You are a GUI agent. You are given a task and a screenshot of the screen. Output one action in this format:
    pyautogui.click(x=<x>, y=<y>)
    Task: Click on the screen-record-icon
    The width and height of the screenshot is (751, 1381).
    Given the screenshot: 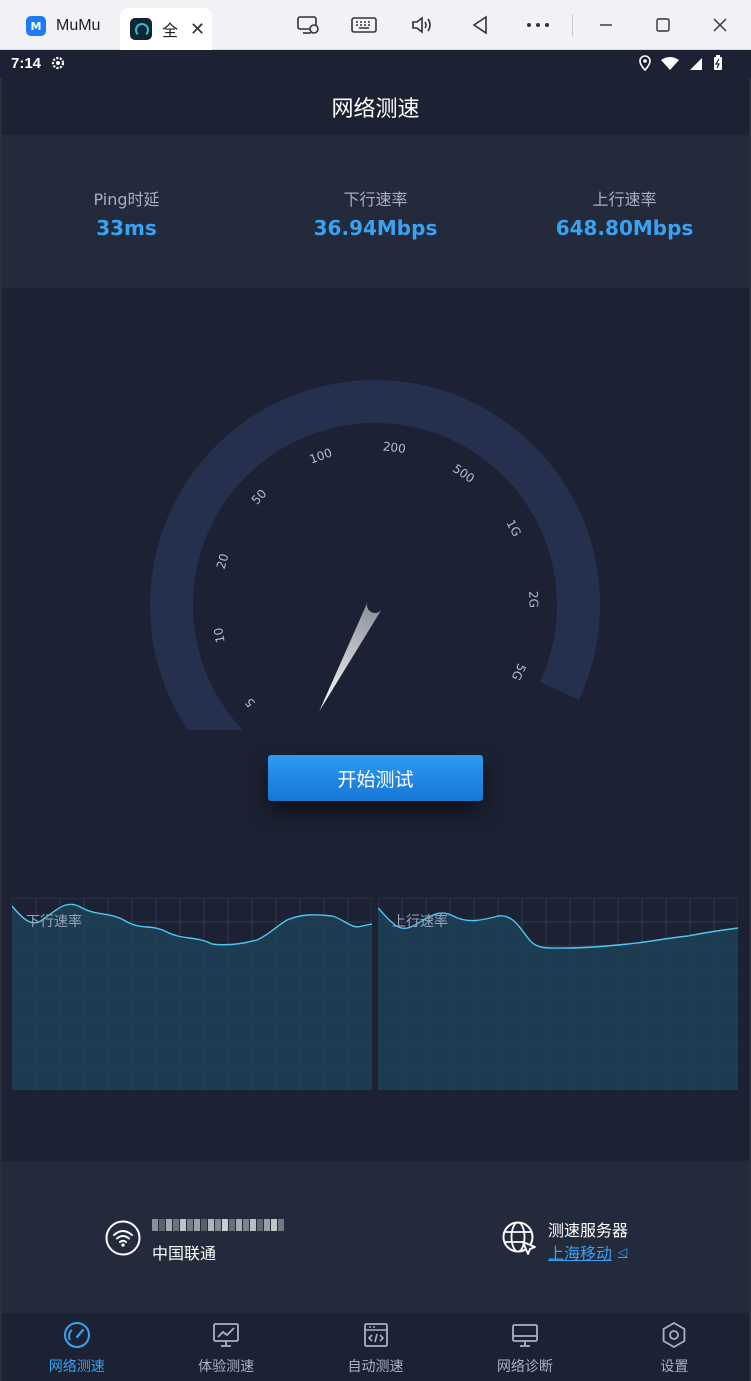 What is the action you would take?
    pyautogui.click(x=308, y=25)
    